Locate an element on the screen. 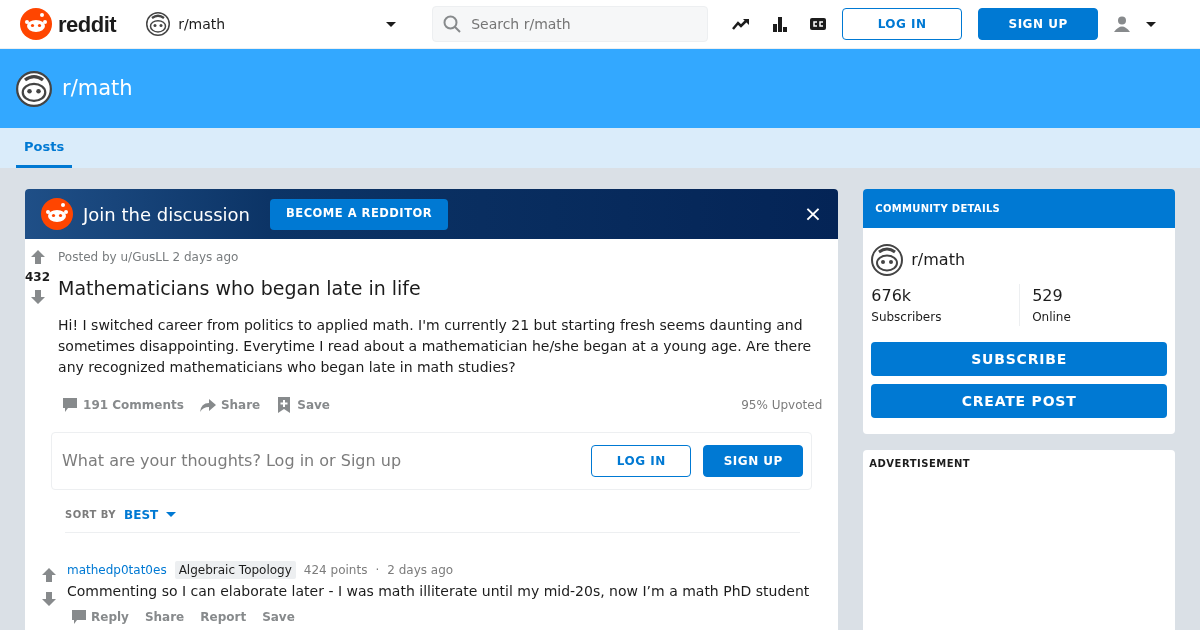 This screenshot has width=1200, height=630. become-redditor-button: BECOME A REDDITOR is located at coordinates (359, 214).